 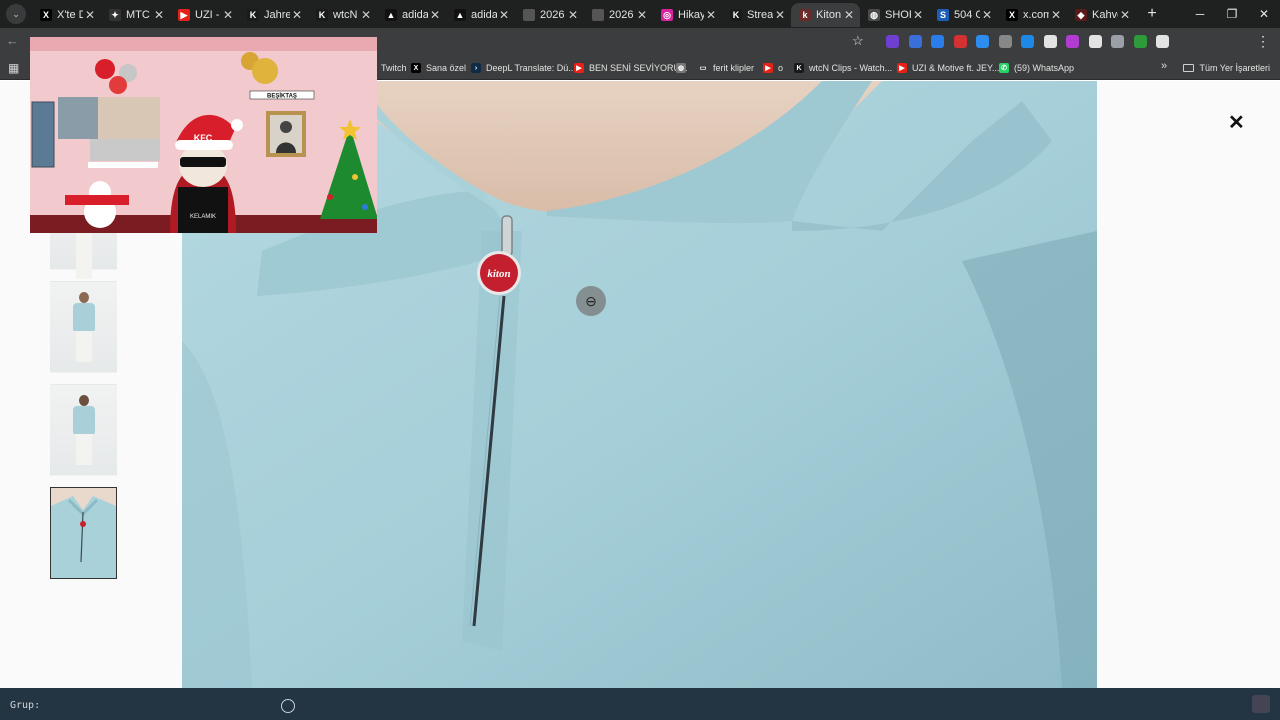 What do you see at coordinates (345, 15) in the screenshot?
I see `tab-title: wtcN` at bounding box center [345, 15].